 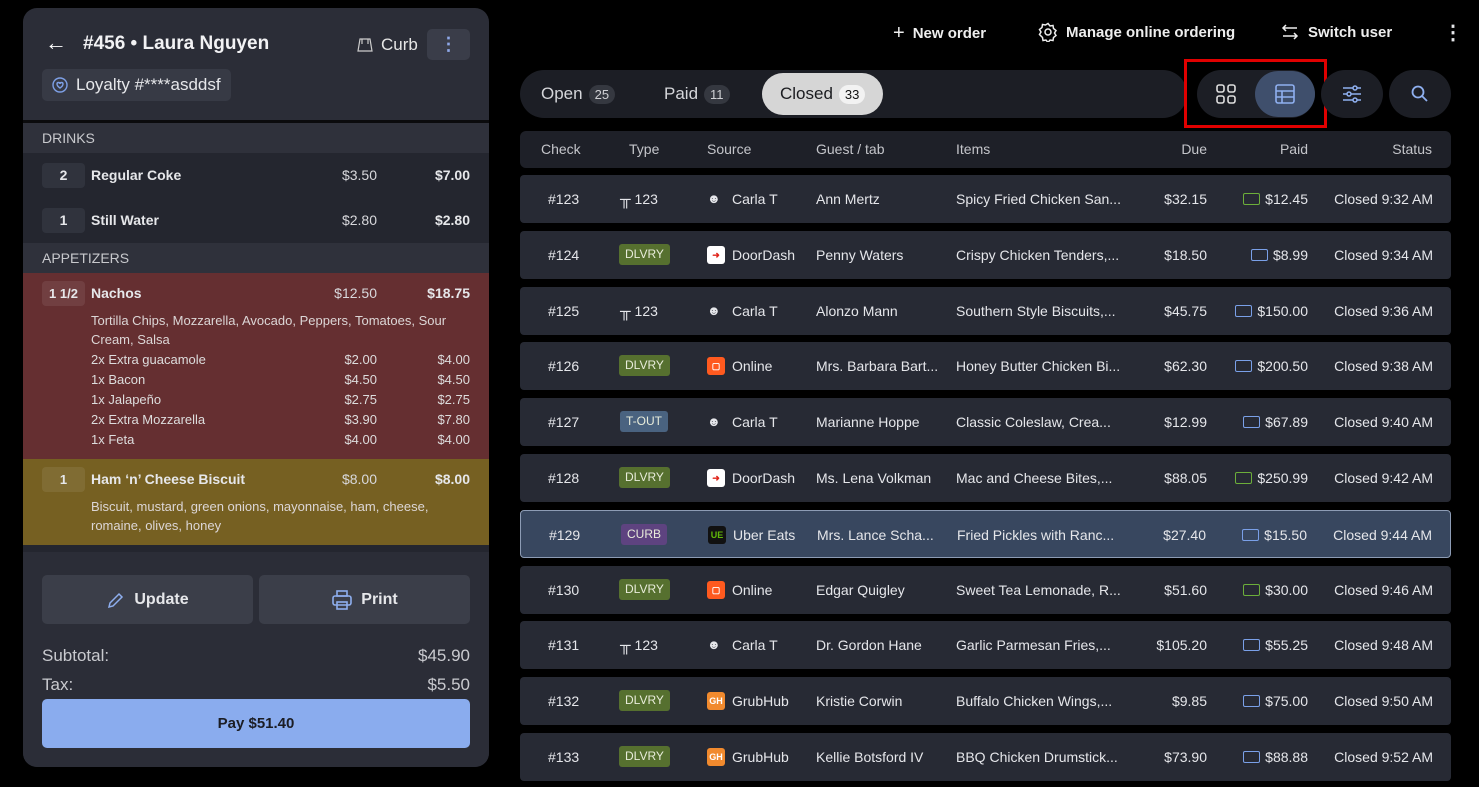 What do you see at coordinates (860, 254) in the screenshot?
I see `guest-name: Penny Waters` at bounding box center [860, 254].